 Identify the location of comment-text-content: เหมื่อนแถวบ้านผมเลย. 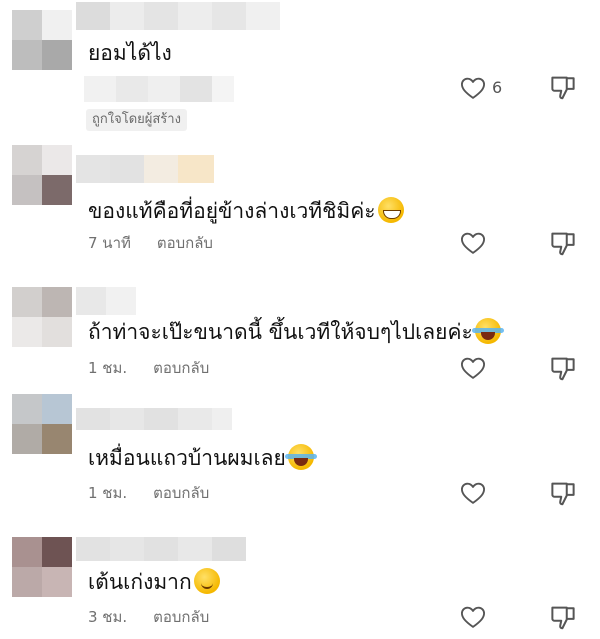
(187, 458).